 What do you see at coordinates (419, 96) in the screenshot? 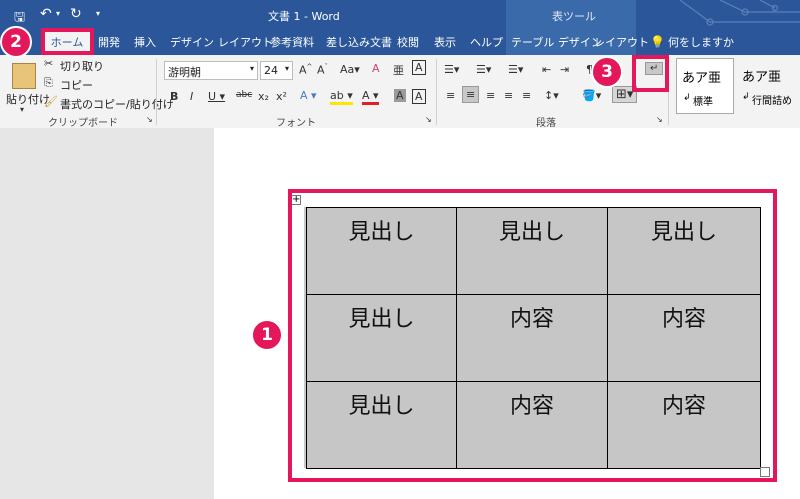
I see `character-border-icon: A` at bounding box center [419, 96].